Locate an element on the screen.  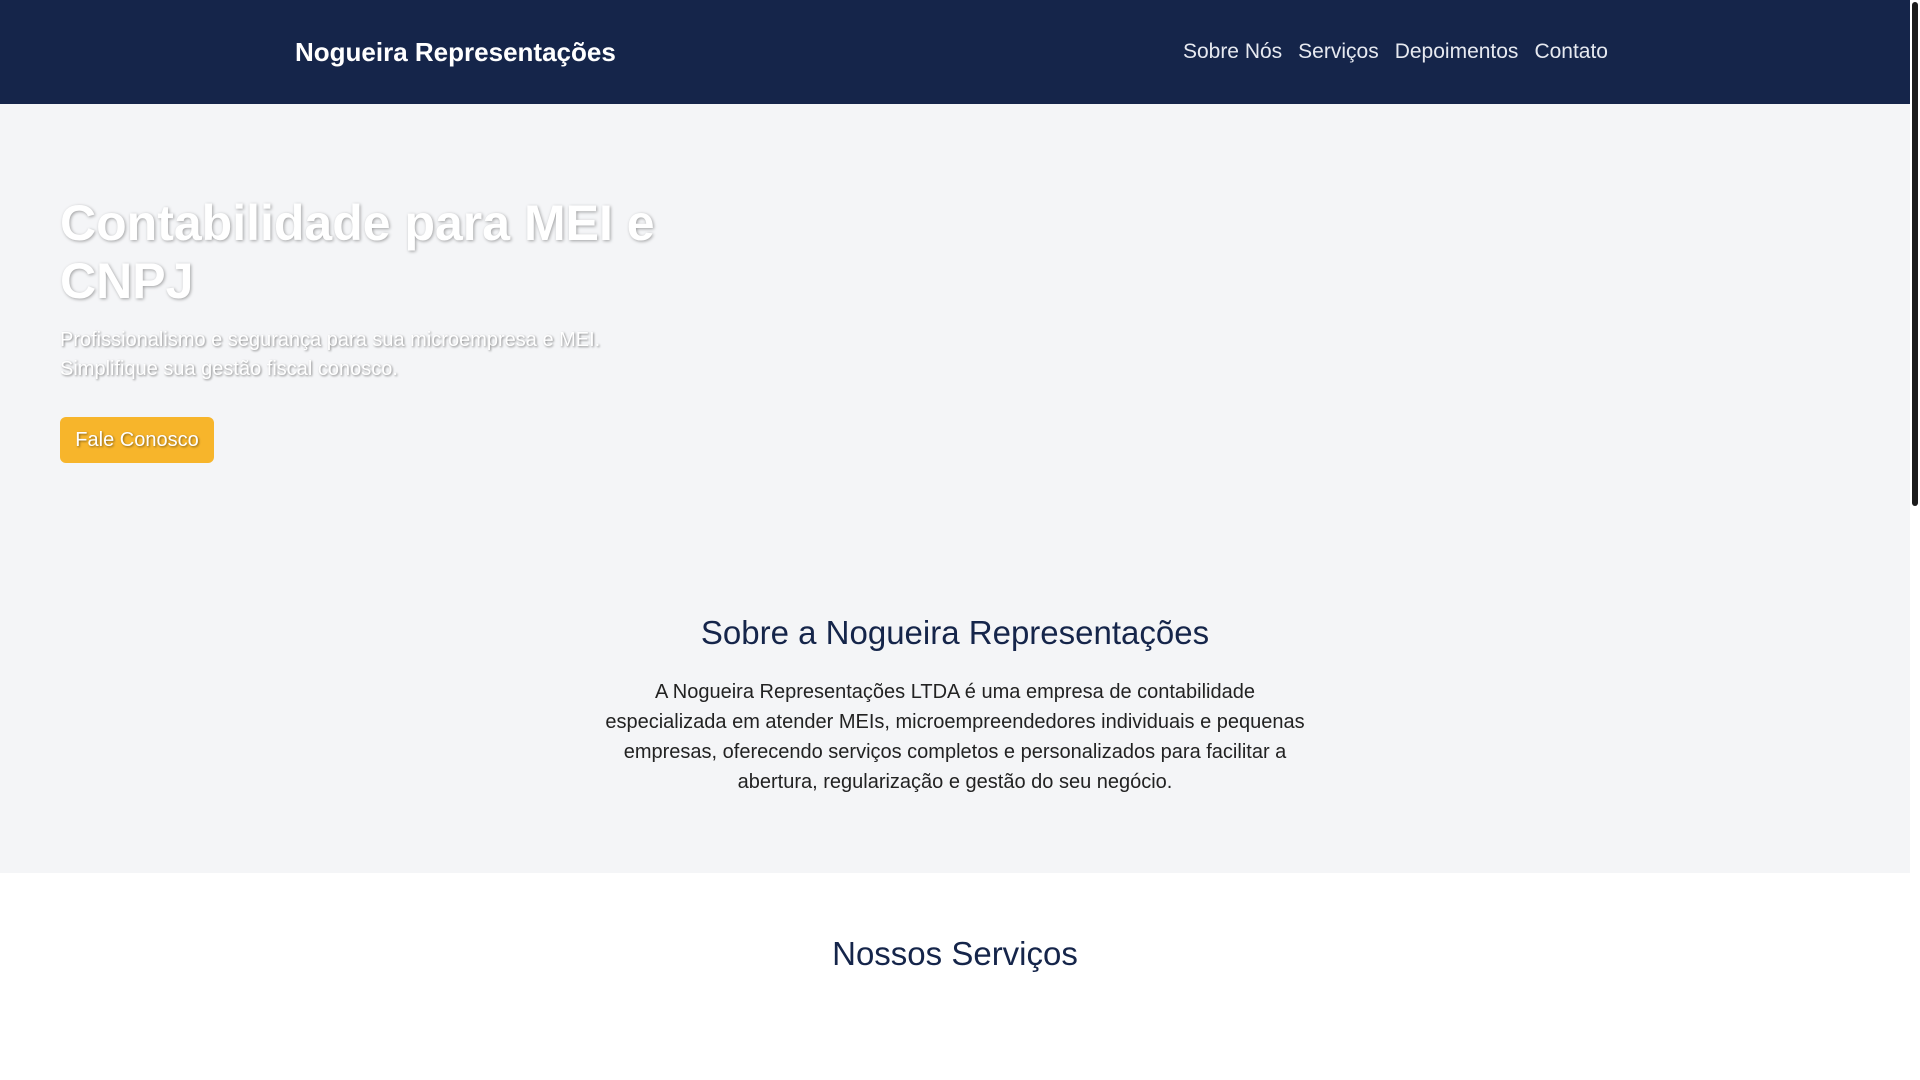
services-title: Nossos Serviços is located at coordinates (955, 953).